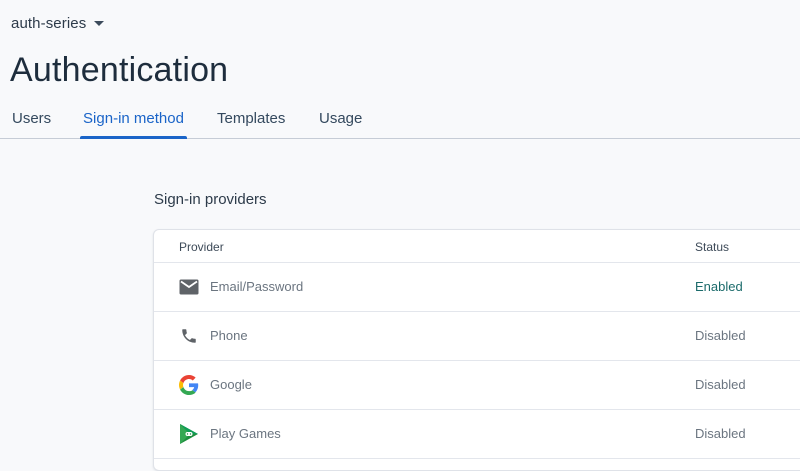 The width and height of the screenshot is (800, 471). Describe the element at coordinates (49, 23) in the screenshot. I see `project-name: auth-series` at that location.